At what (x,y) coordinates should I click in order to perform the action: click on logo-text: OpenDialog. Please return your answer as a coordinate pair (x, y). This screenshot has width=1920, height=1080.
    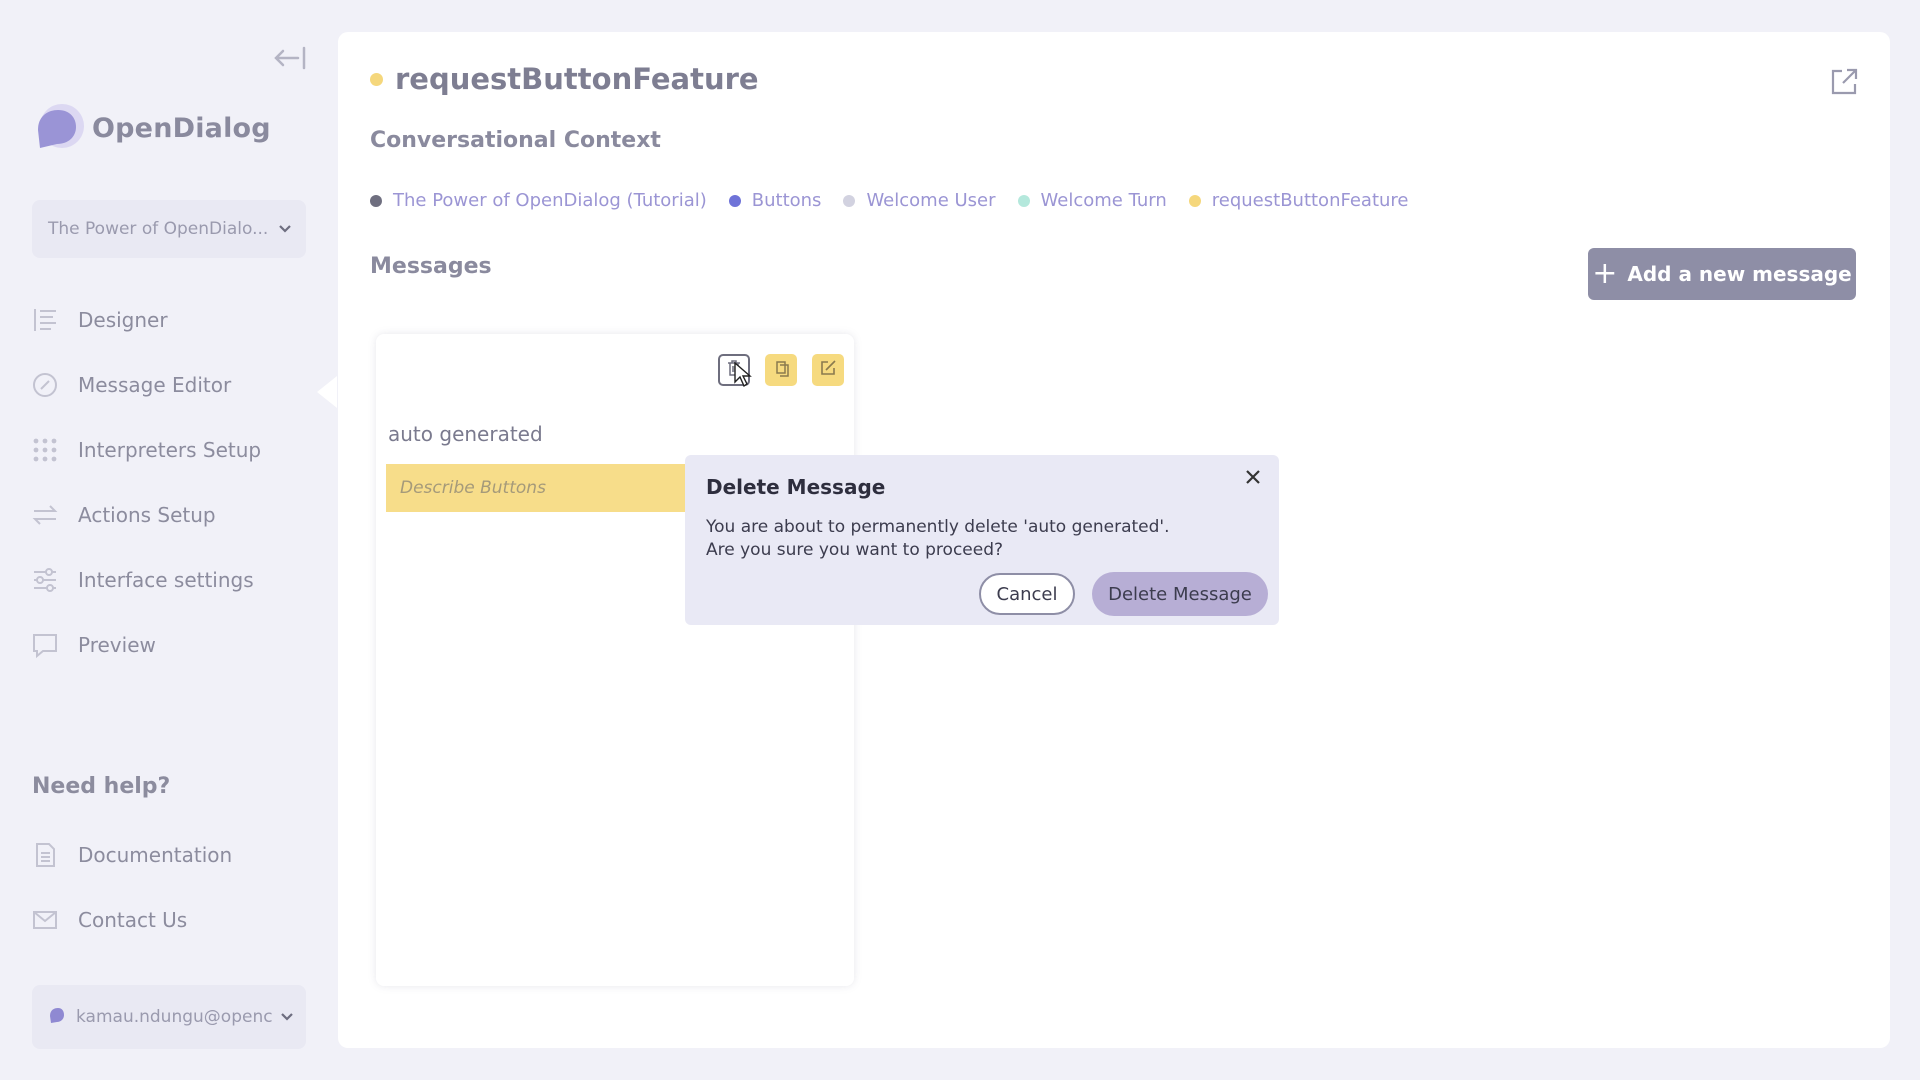
    Looking at the image, I should click on (181, 128).